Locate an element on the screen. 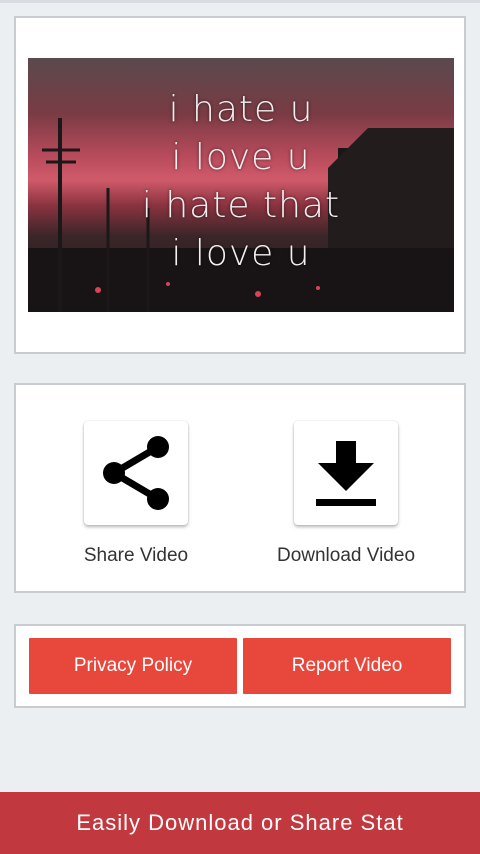 The width and height of the screenshot is (480, 854). share-video-label: Share Video is located at coordinates (136, 555).